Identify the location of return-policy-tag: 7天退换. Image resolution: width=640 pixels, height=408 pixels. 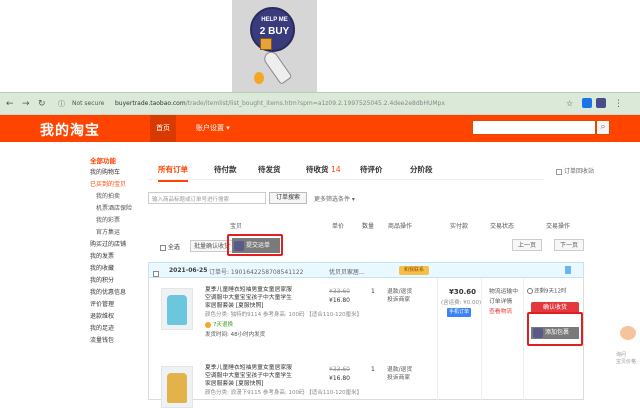
(219, 324).